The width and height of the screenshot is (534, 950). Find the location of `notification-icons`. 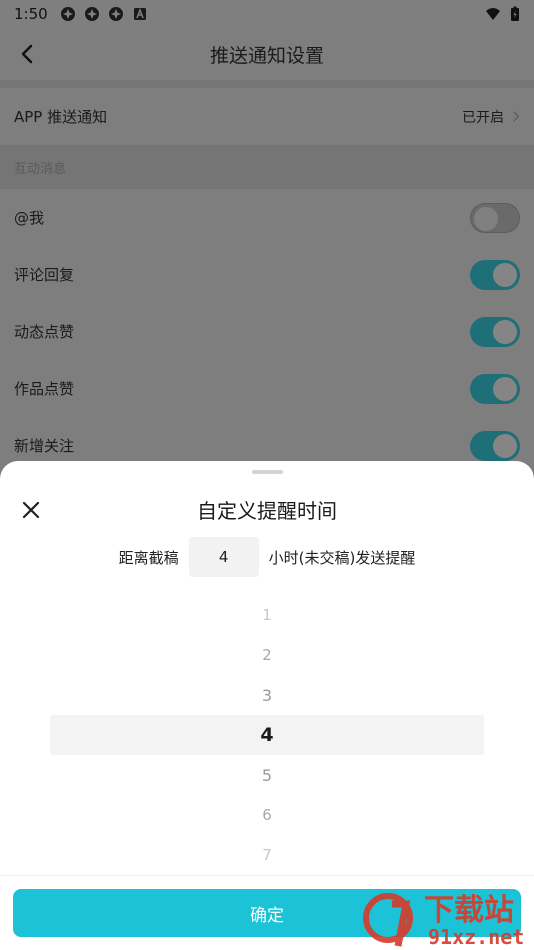

notification-icons is located at coordinates (104, 14).